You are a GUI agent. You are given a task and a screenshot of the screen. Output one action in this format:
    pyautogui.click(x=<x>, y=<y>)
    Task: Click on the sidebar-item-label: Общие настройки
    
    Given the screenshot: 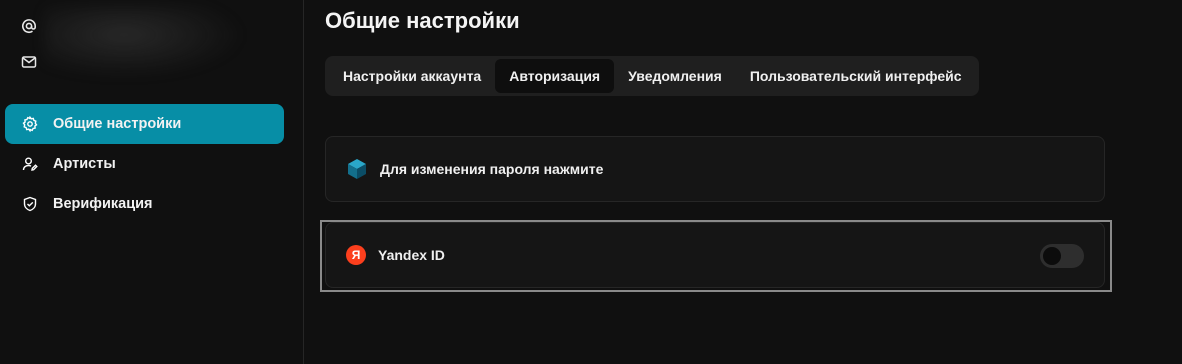 What is the action you would take?
    pyautogui.click(x=117, y=124)
    